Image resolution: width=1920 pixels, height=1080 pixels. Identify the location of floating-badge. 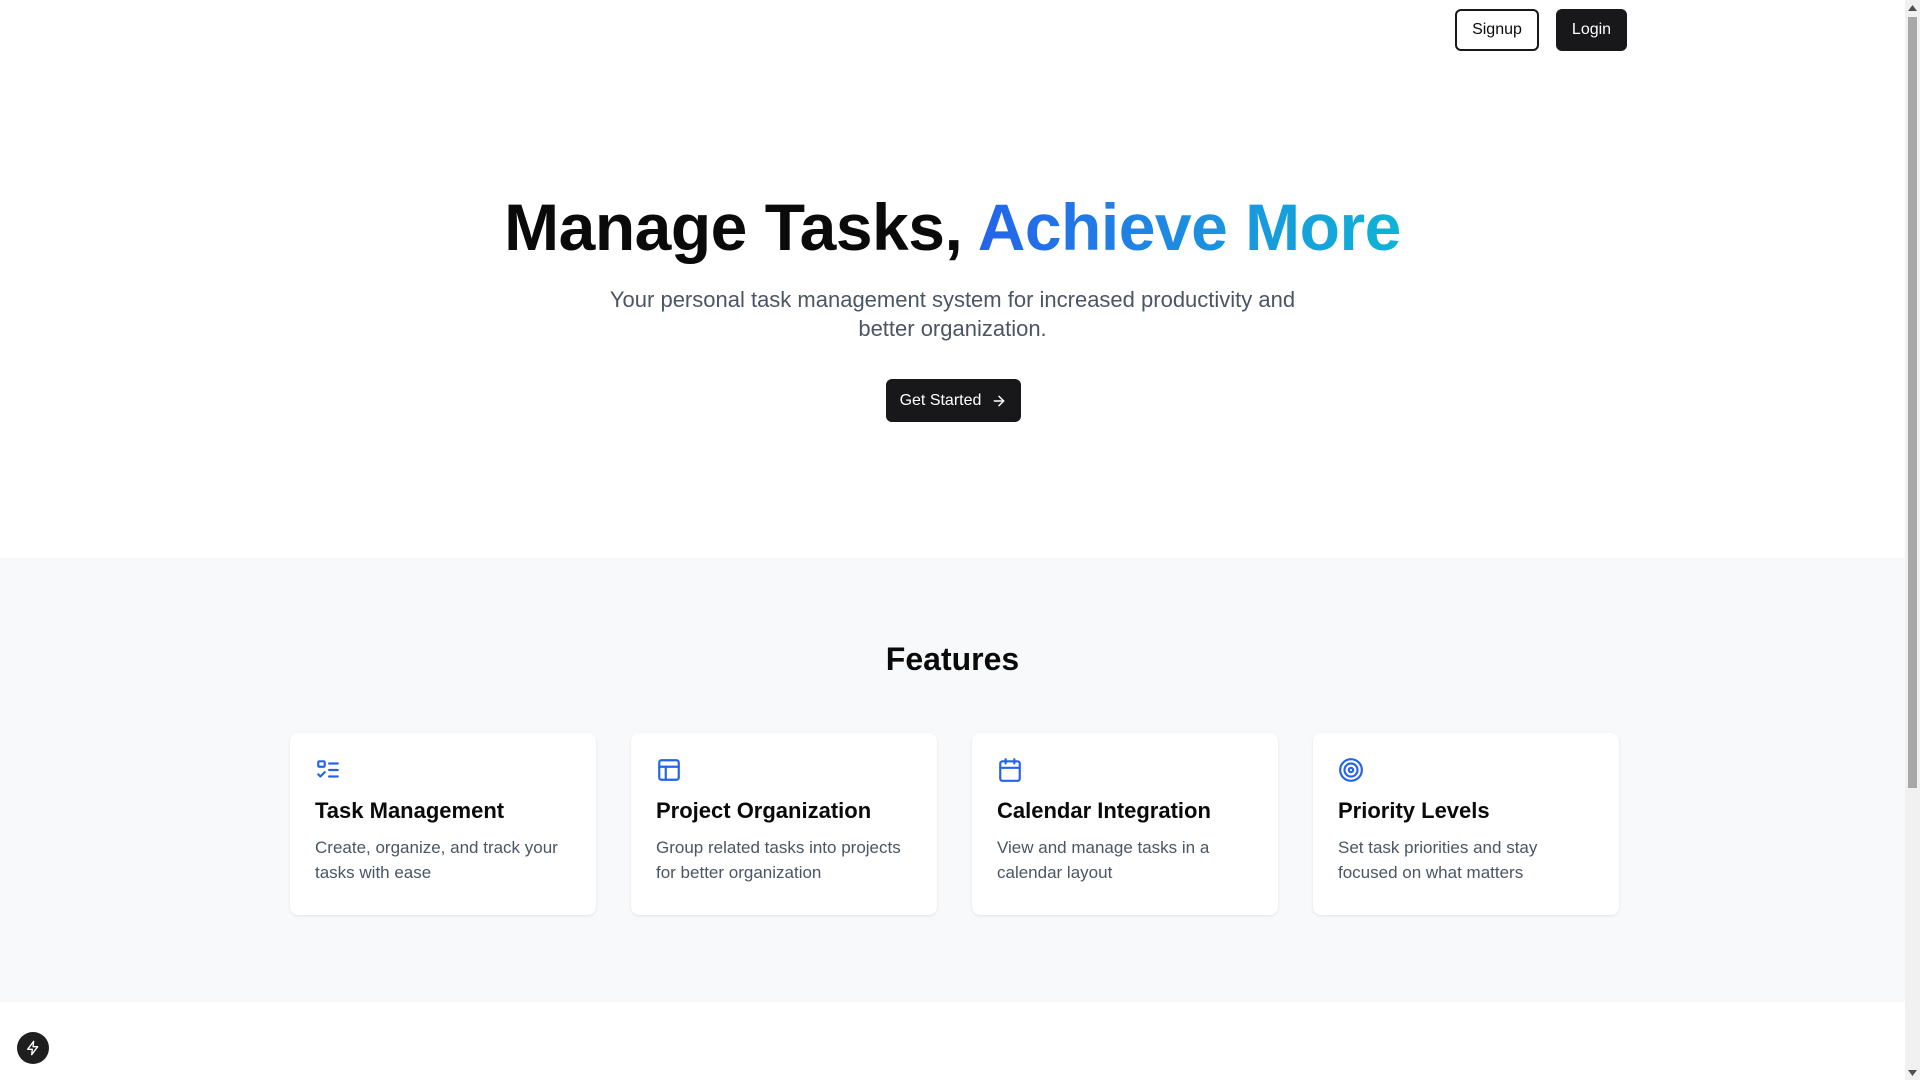
(33, 1048).